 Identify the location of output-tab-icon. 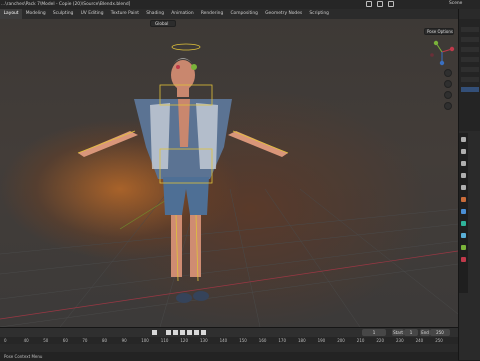
(463, 163).